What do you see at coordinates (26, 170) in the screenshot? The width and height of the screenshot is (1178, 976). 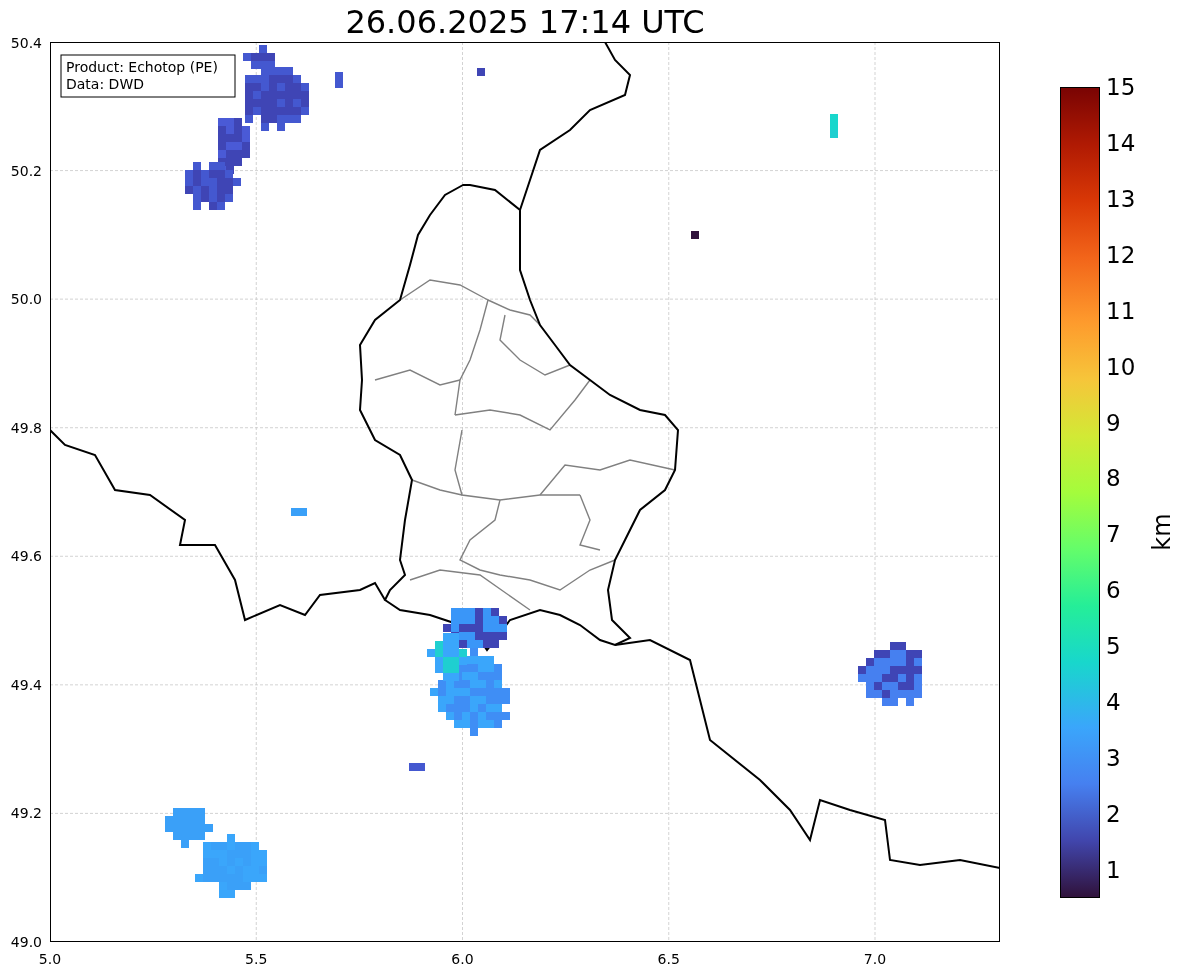 I see `y-tick-label: 50.2` at bounding box center [26, 170].